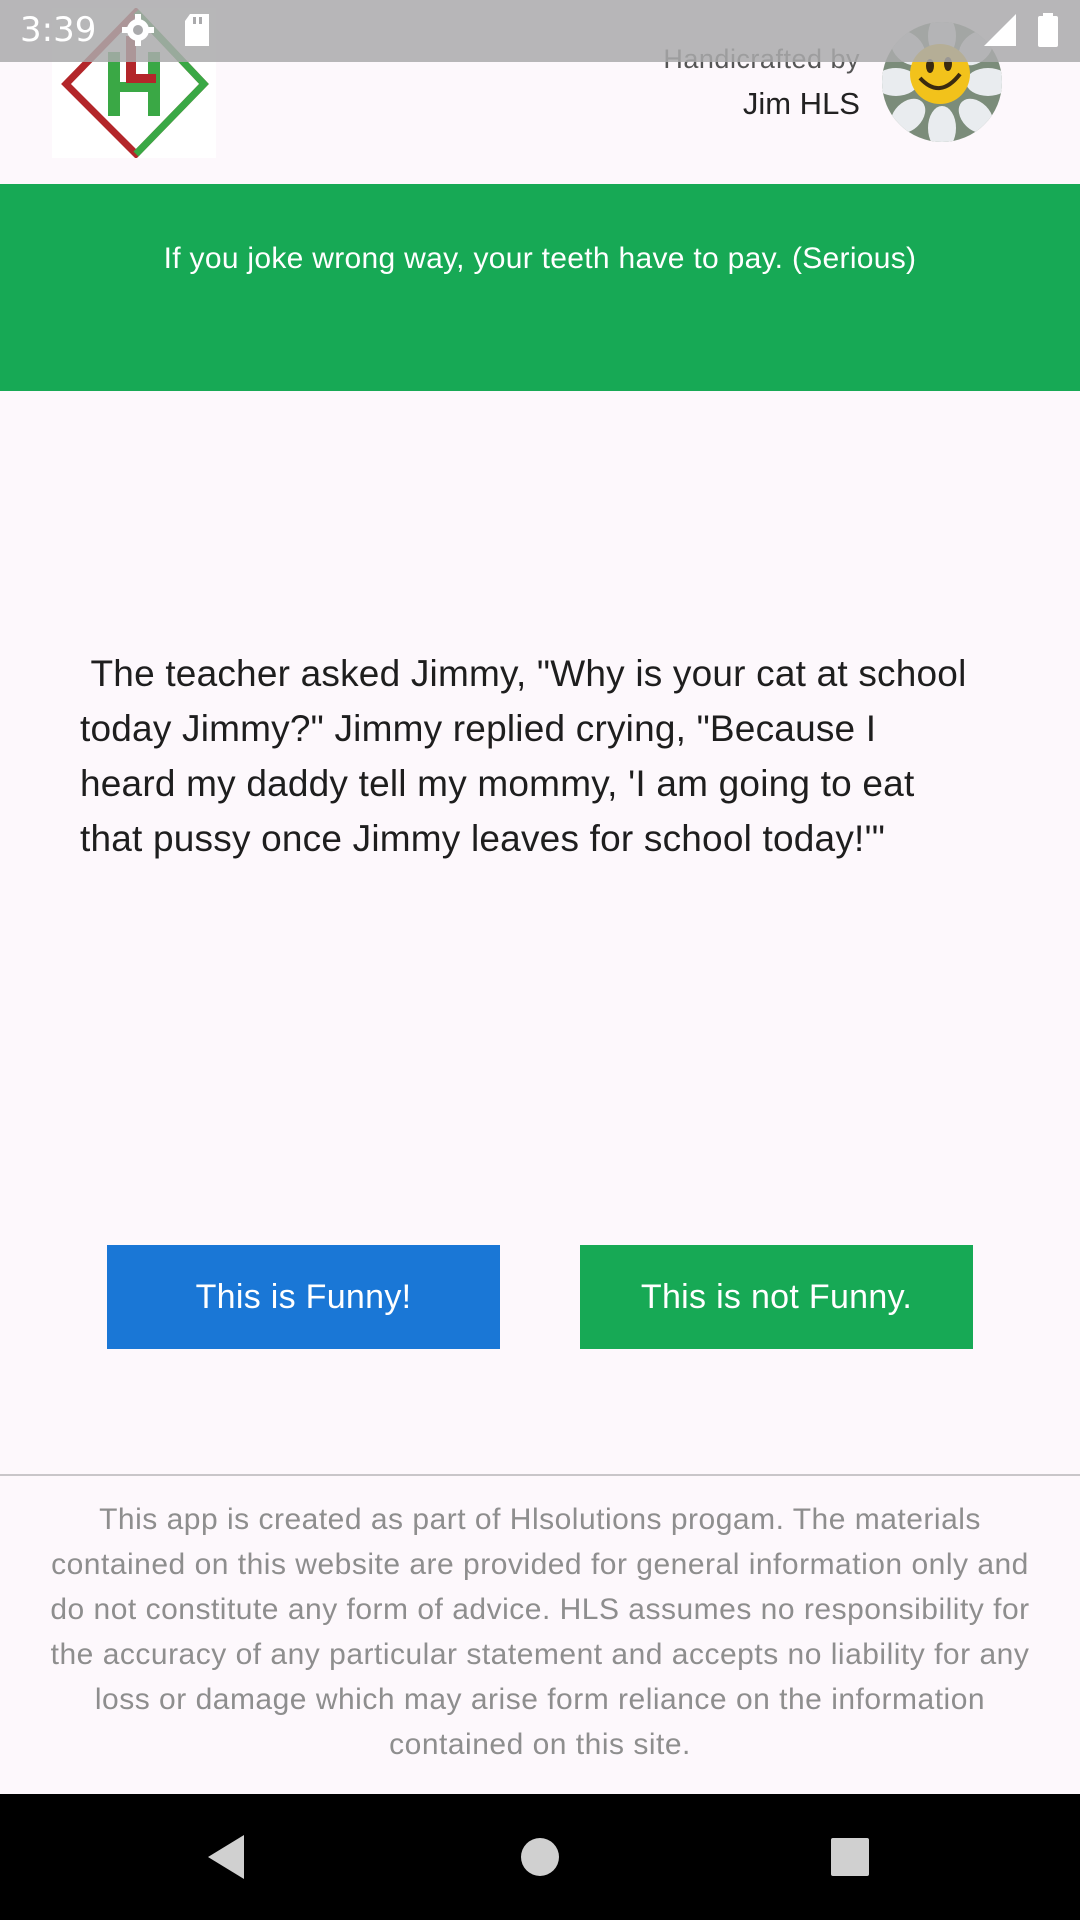 The height and width of the screenshot is (1920, 1080). Describe the element at coordinates (540, 31) in the screenshot. I see `status-bar: 3:39` at that location.